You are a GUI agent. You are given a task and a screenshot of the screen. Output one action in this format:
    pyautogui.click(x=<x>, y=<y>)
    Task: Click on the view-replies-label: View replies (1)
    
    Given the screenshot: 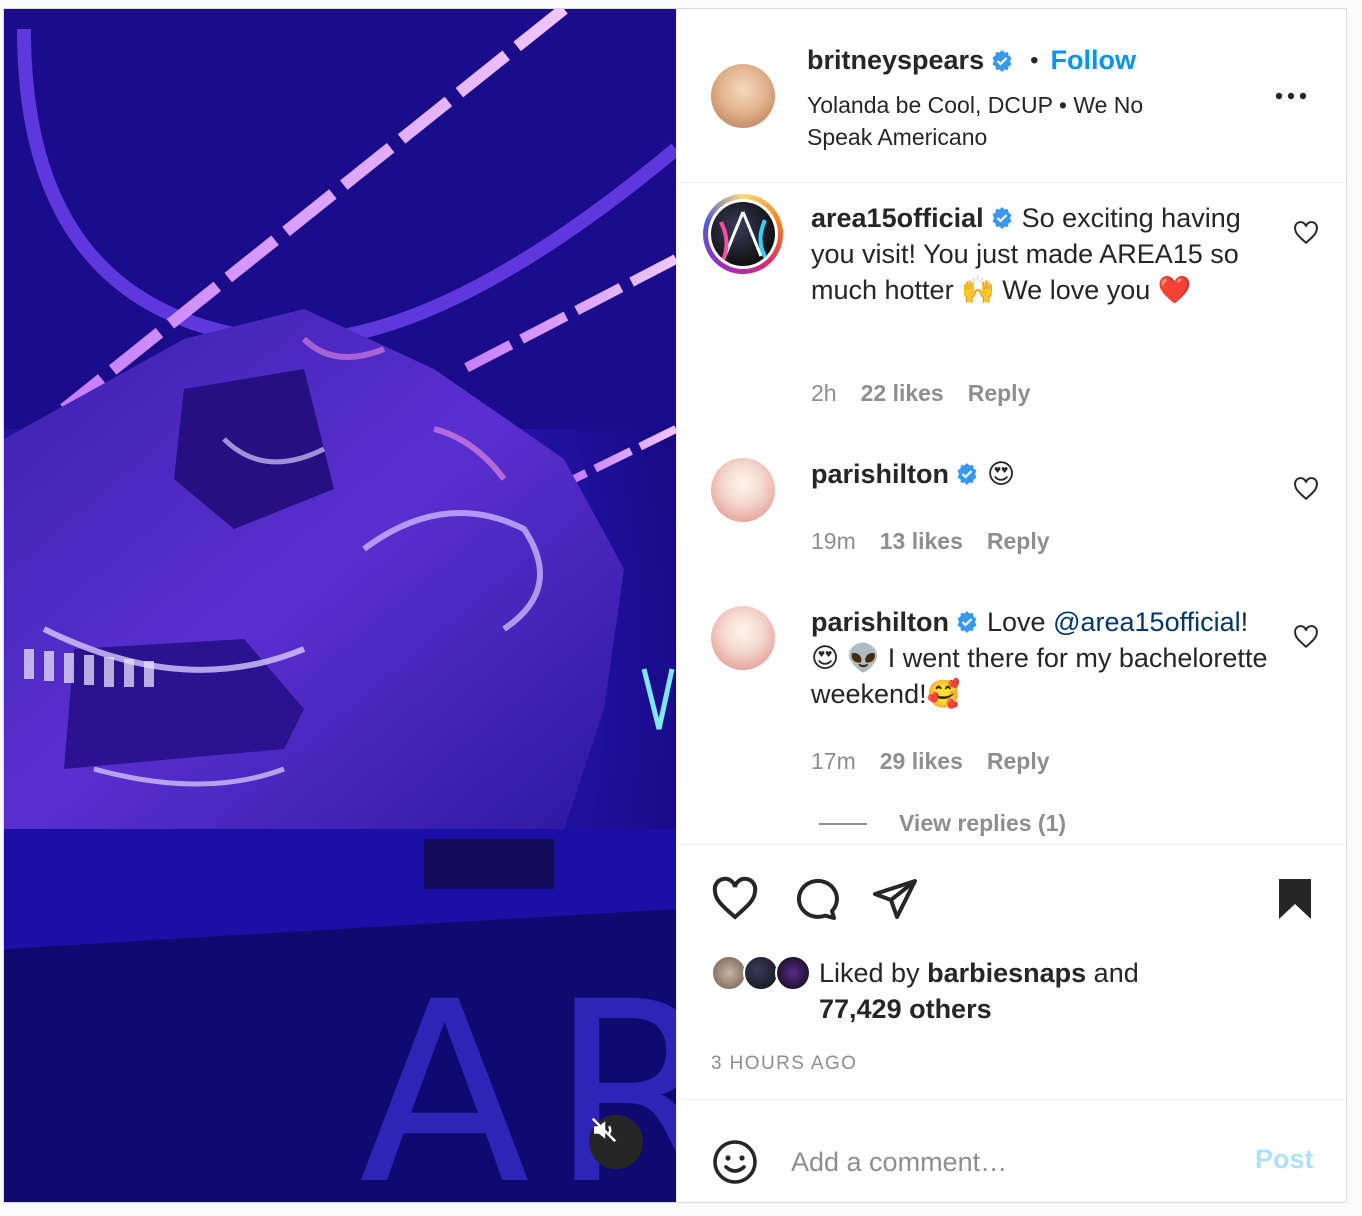 What is the action you would take?
    pyautogui.click(x=983, y=823)
    